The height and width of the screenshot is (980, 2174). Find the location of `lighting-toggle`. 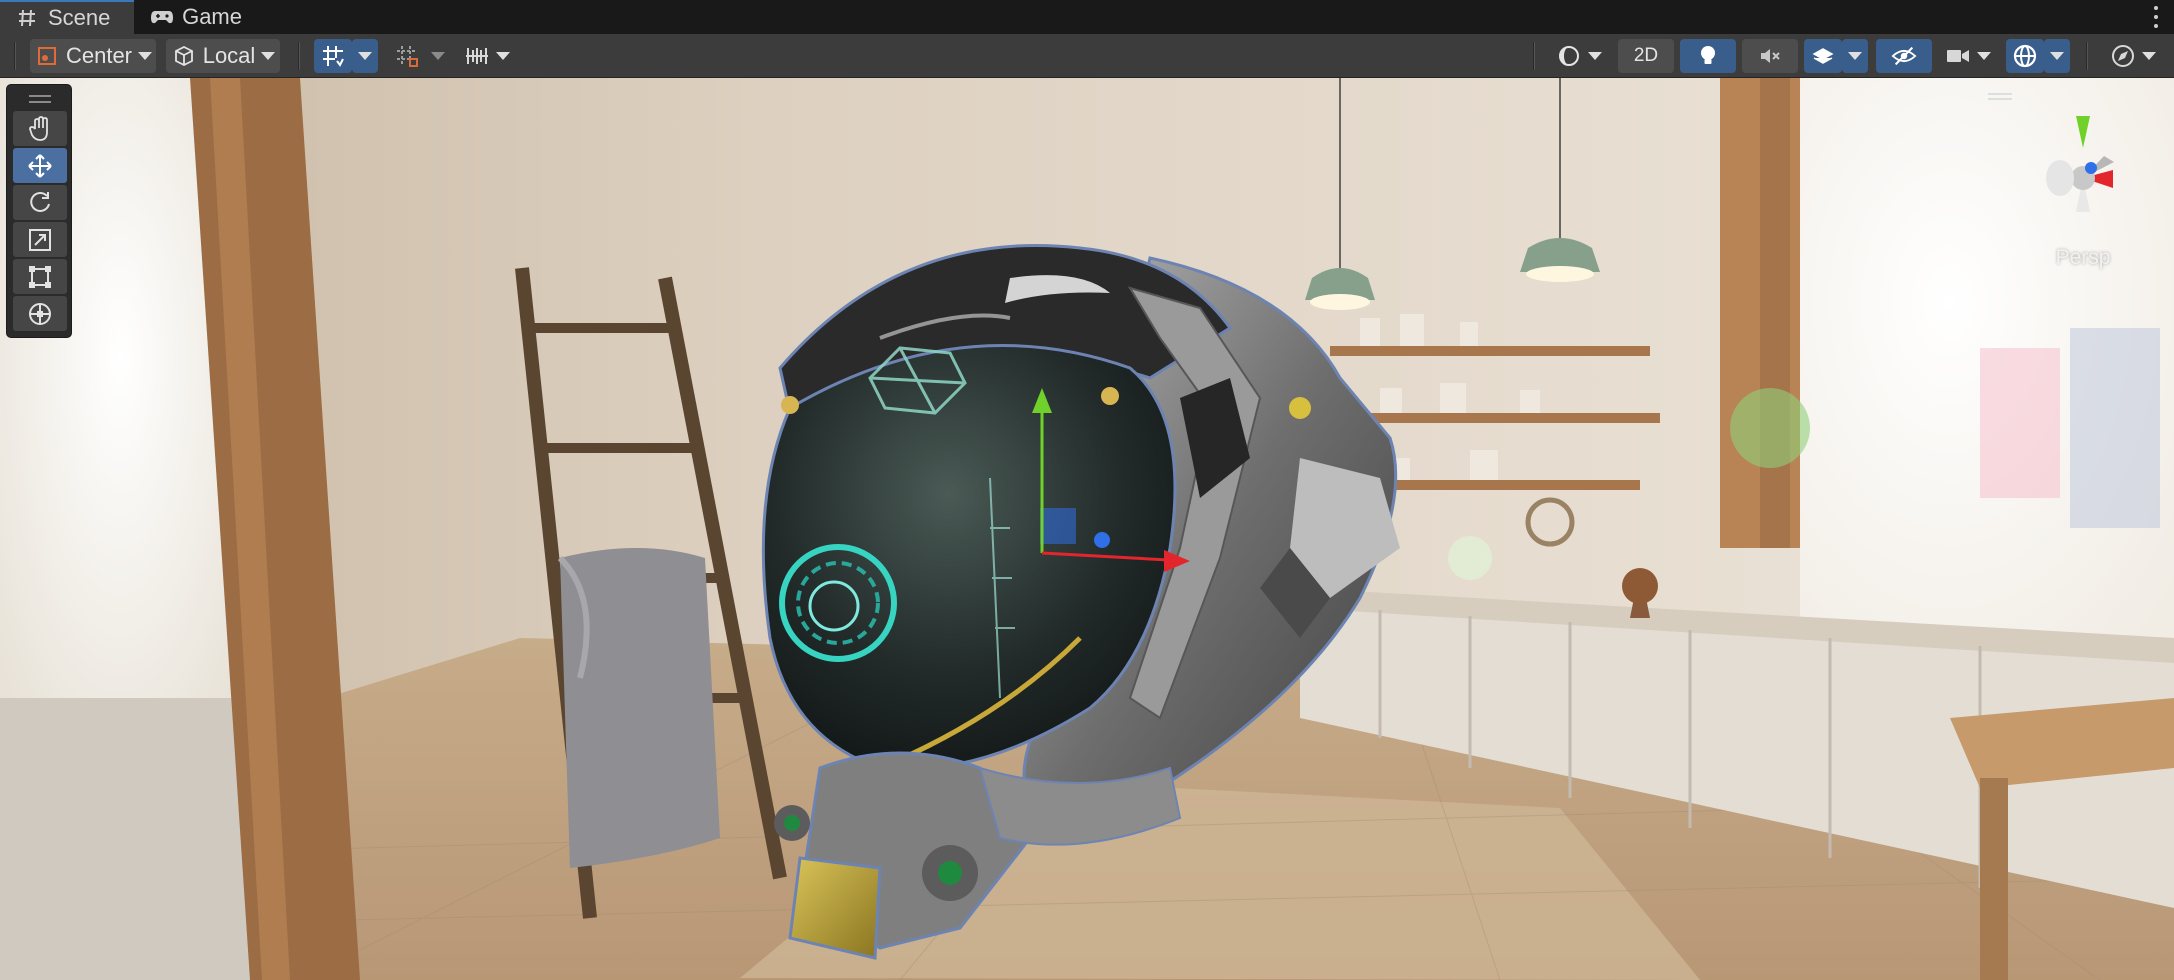

lighting-toggle is located at coordinates (1708, 56).